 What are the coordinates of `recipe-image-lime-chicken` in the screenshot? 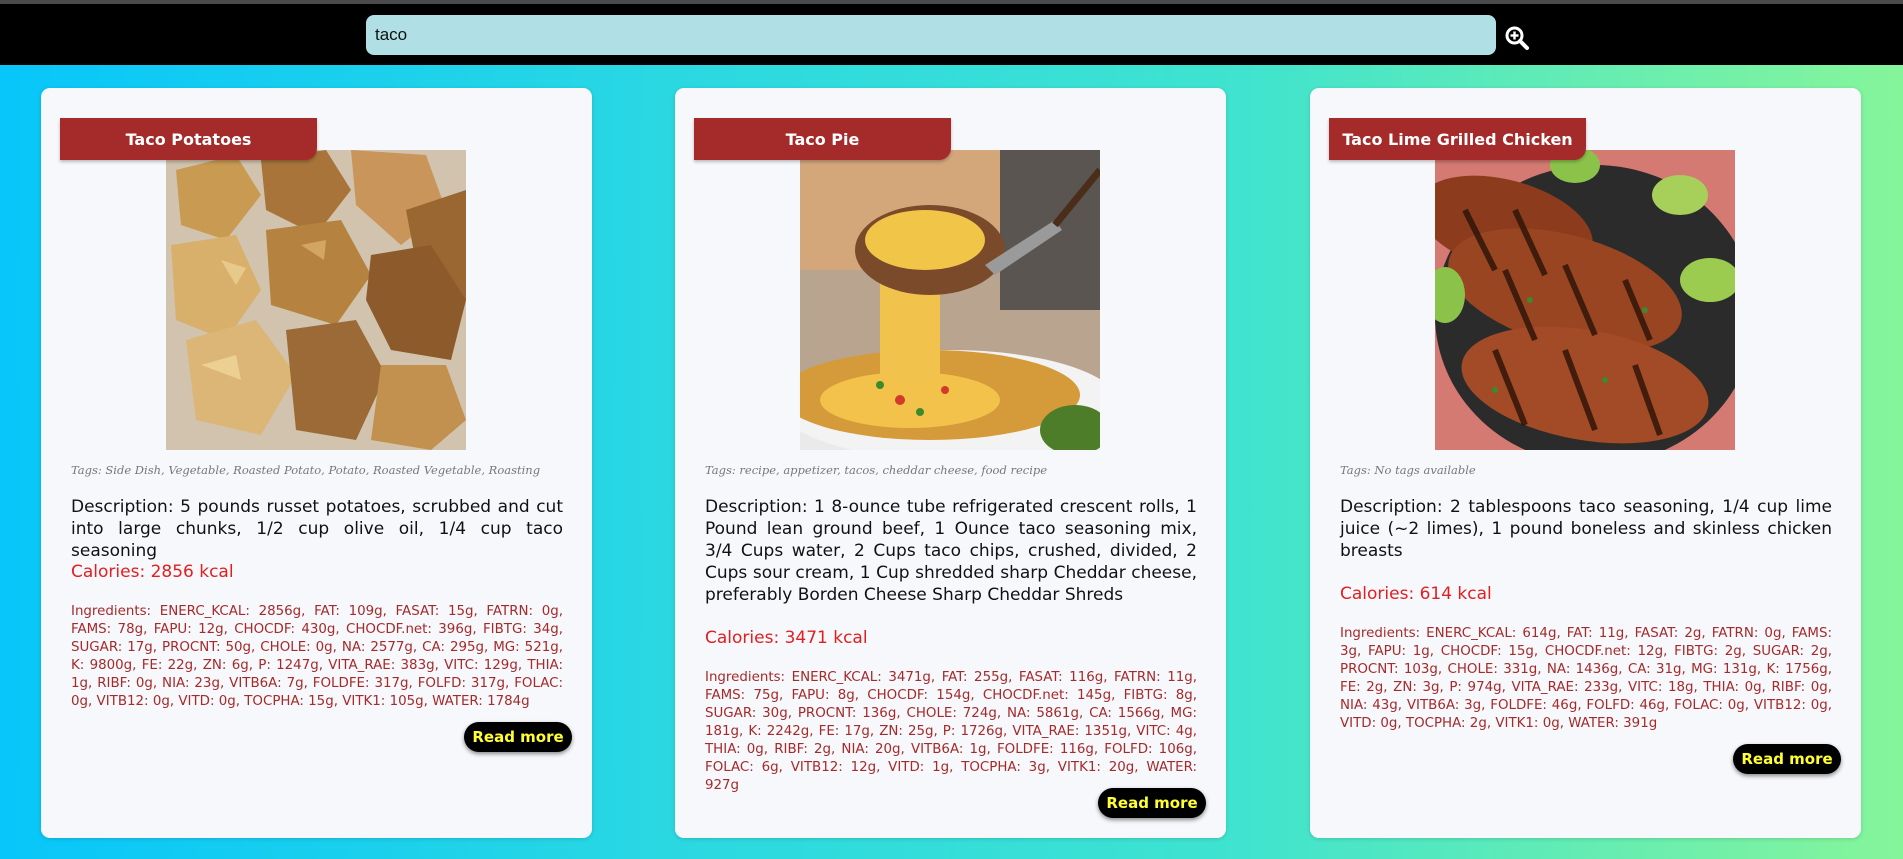 It's located at (1585, 300).